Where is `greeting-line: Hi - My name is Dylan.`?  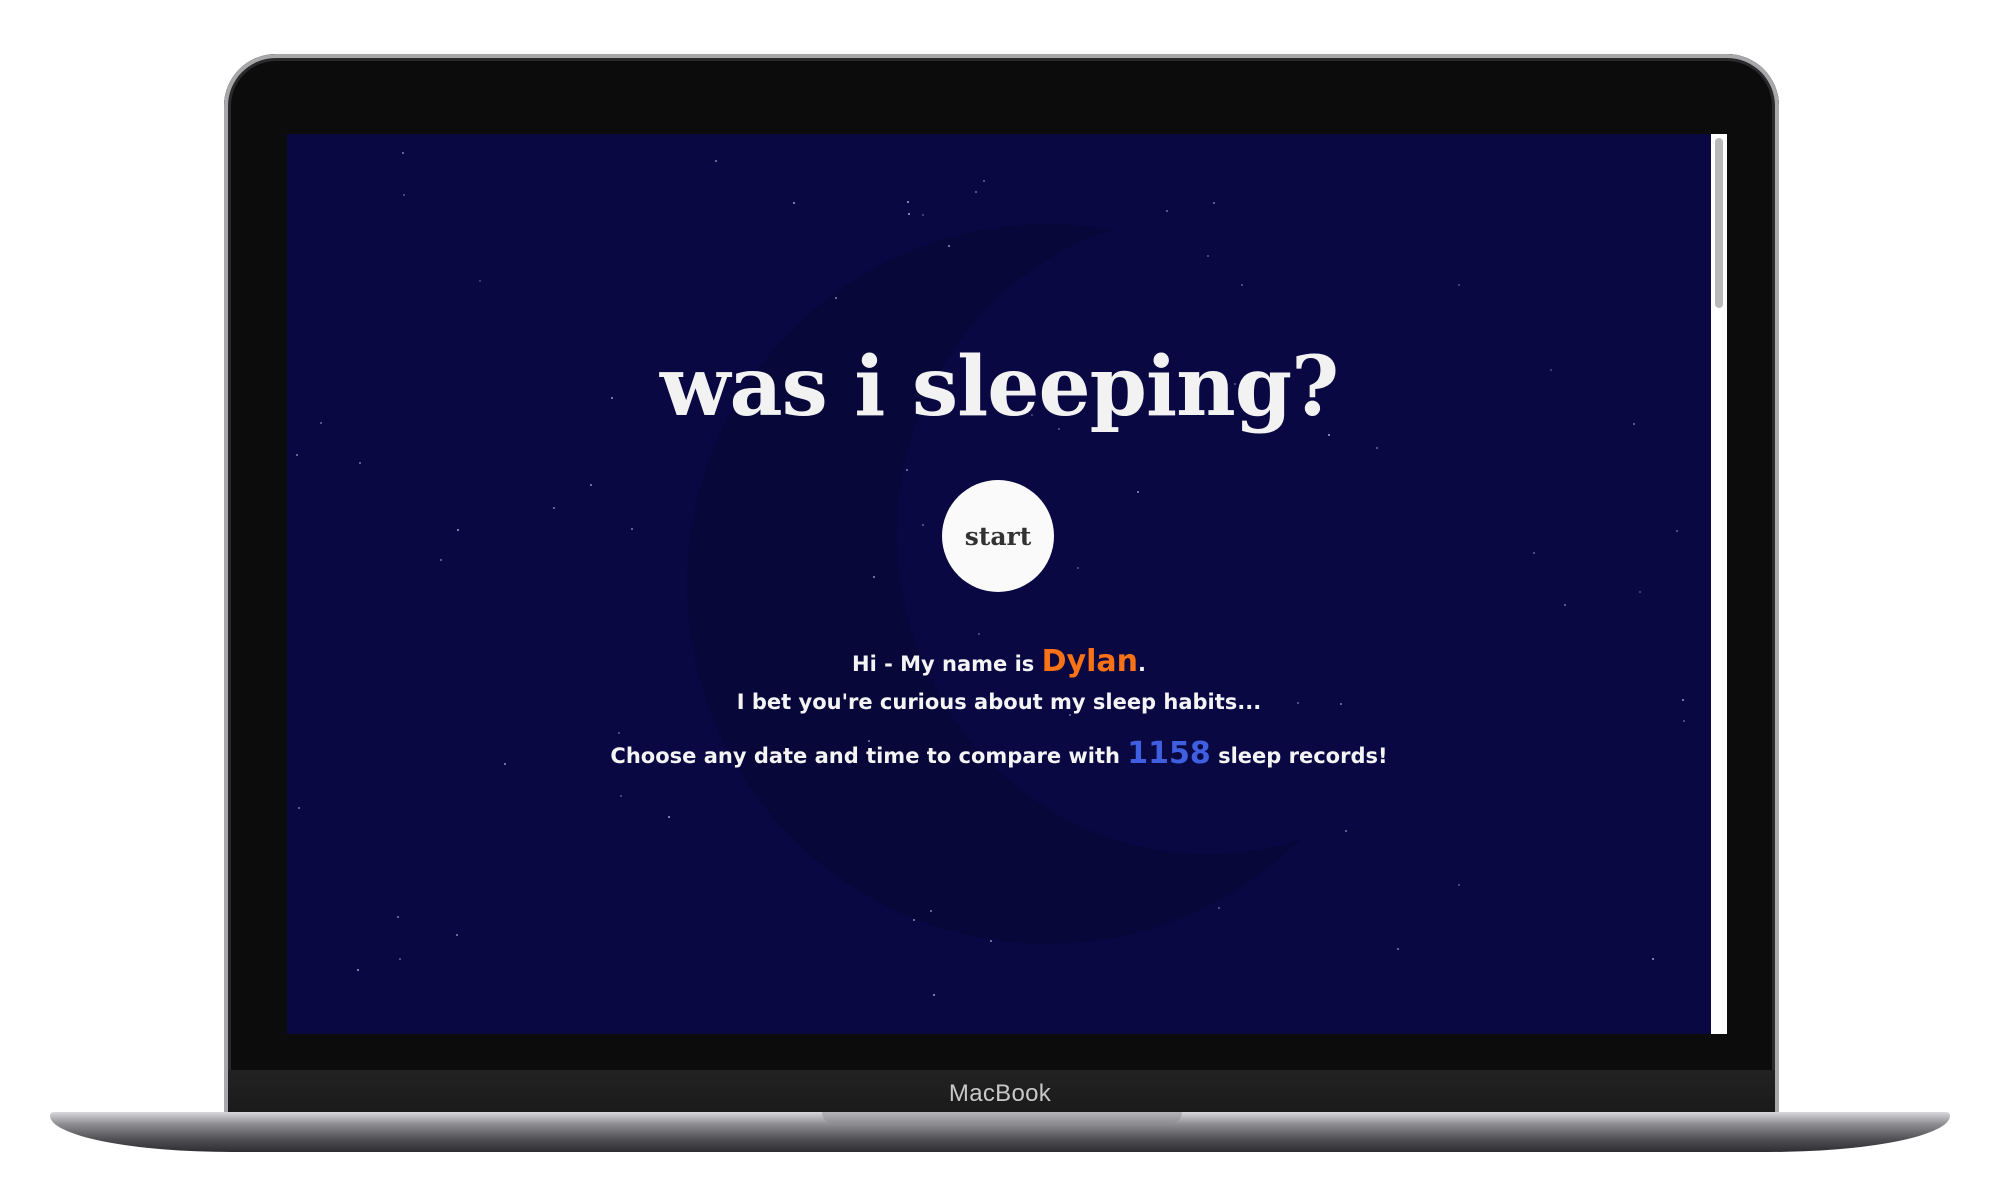
greeting-line: Hi - My name is Dylan. is located at coordinates (999, 661).